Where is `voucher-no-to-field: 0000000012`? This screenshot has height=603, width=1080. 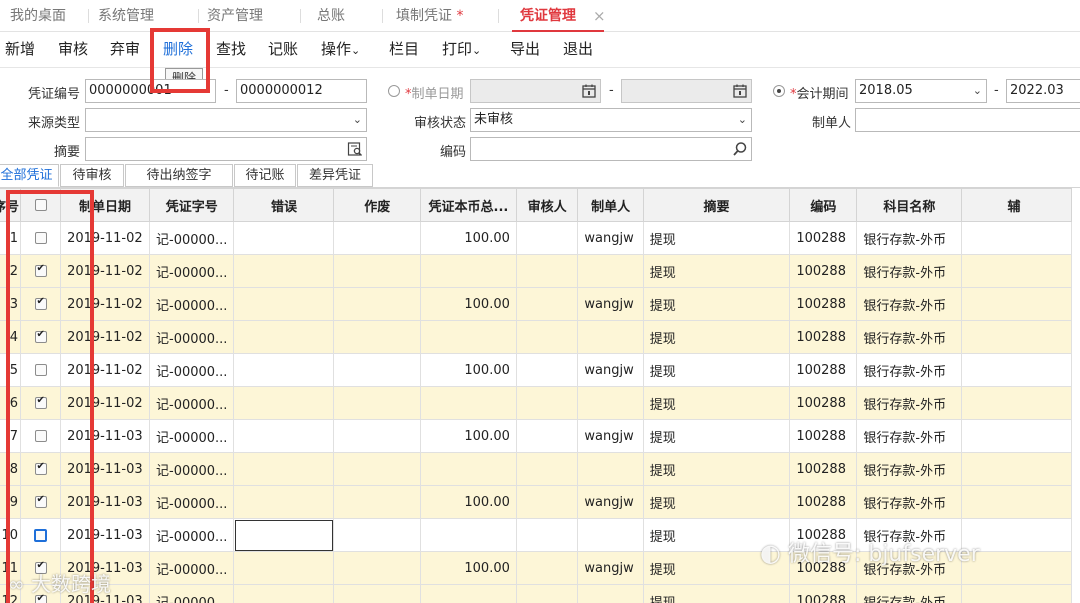
voucher-no-to-field: 0000000012 is located at coordinates (301, 91).